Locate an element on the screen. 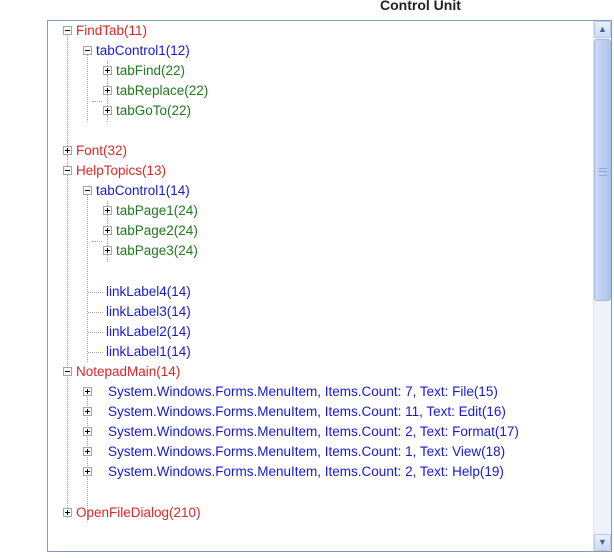 This screenshot has width=614, height=558. tree-node-label: NotepadMain(14) is located at coordinates (128, 372).